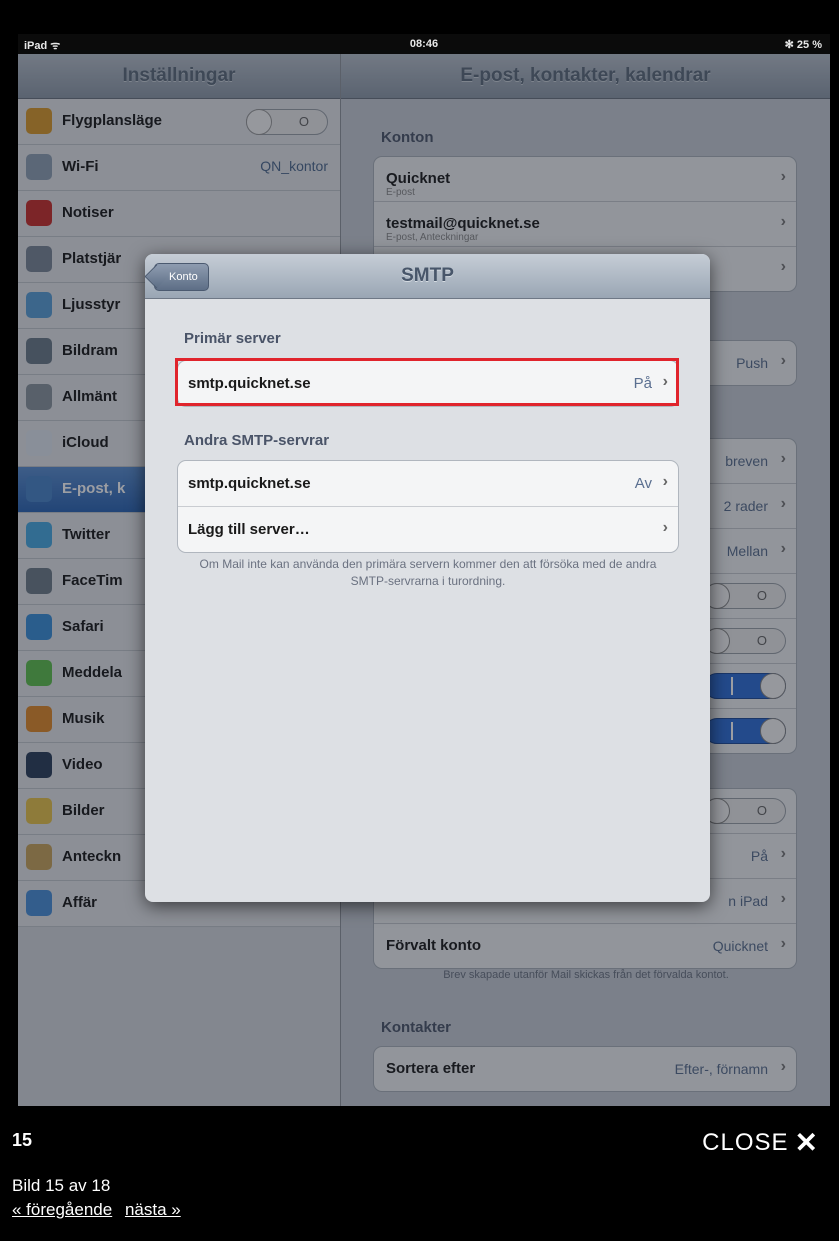 The width and height of the screenshot is (839, 1241). What do you see at coordinates (428, 529) in the screenshot?
I see `add-server-row: Lägg till server… ›` at bounding box center [428, 529].